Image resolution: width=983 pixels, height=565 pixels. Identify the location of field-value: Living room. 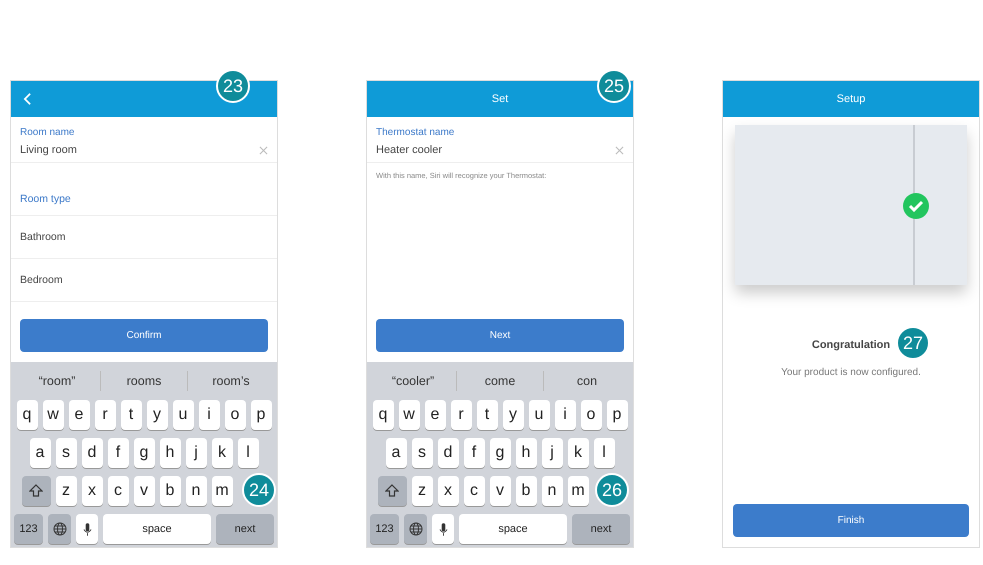
(48, 150).